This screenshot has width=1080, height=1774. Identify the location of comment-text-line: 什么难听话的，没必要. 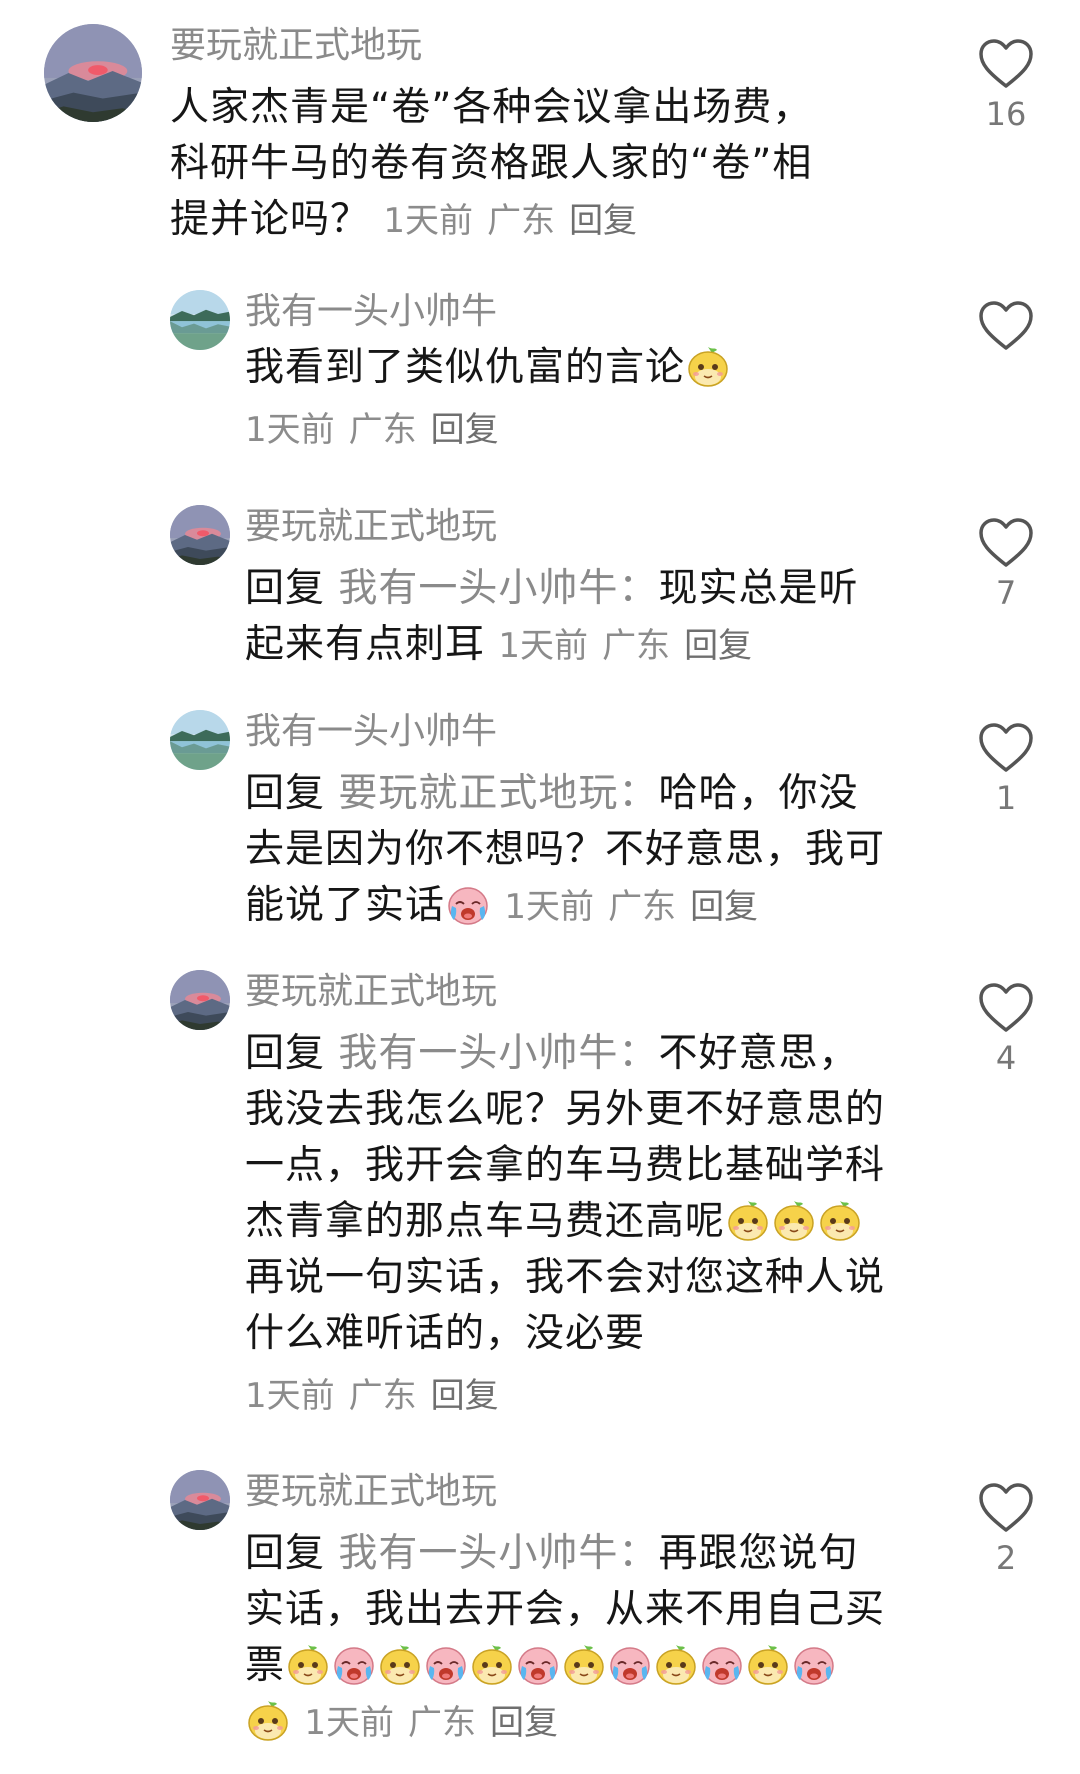
(445, 1333).